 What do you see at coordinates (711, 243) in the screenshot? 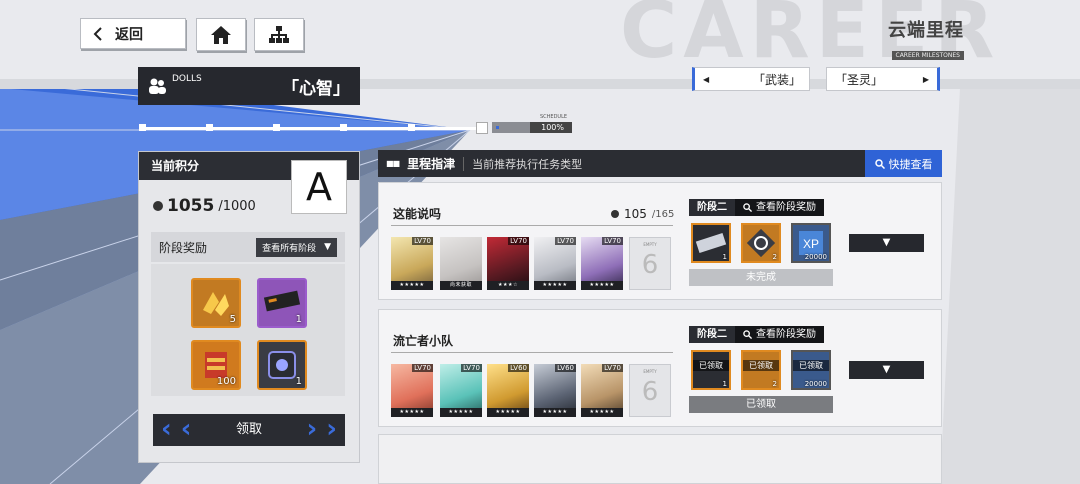
I see `stage-reward-item: 1` at bounding box center [711, 243].